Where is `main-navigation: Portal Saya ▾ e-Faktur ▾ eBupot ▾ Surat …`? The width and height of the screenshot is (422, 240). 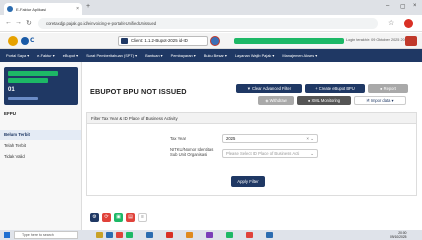 main-navigation: Portal Saya ▾ e-Faktur ▾ eBupot ▾ Surat … is located at coordinates (211, 55).